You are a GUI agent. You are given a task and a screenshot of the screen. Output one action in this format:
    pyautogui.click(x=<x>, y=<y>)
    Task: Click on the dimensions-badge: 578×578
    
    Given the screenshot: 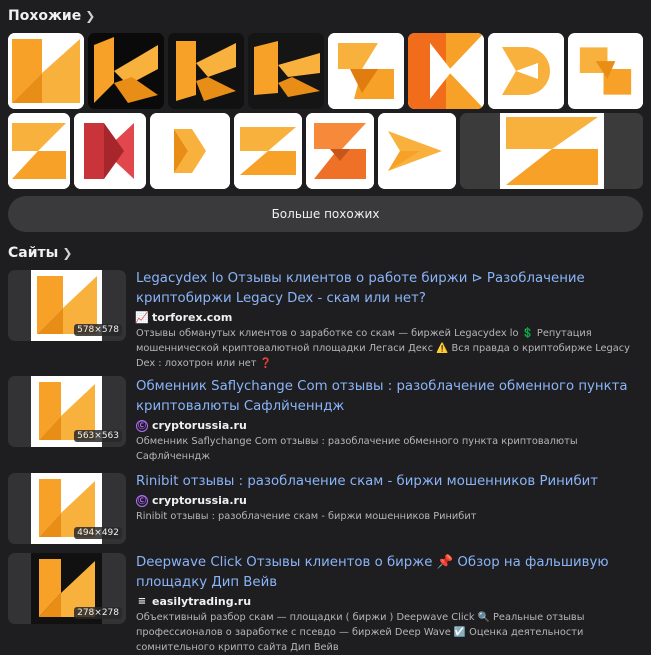 What is the action you would take?
    pyautogui.click(x=98, y=330)
    